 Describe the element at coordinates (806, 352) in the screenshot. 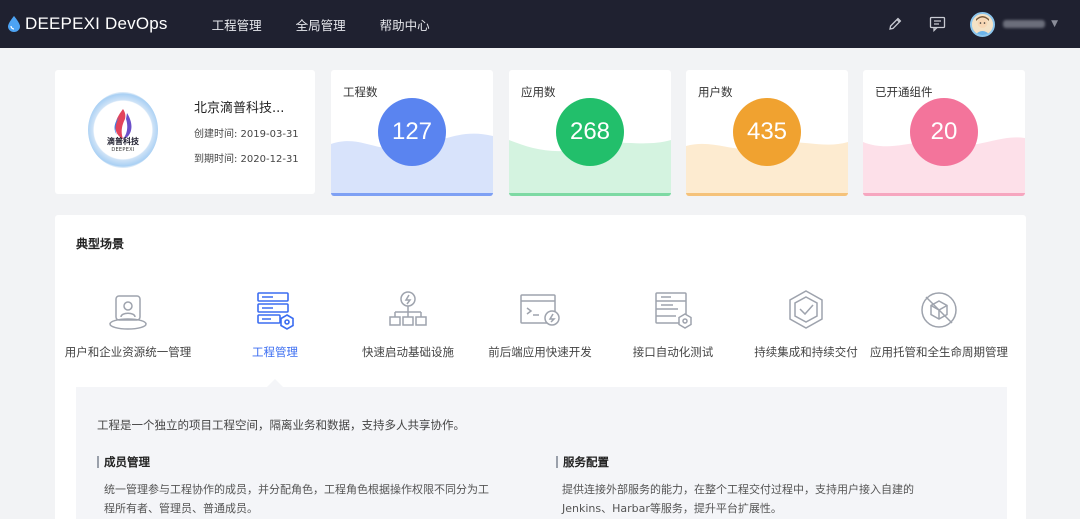

I see `scenario-label: 持续集成和持续交付` at that location.